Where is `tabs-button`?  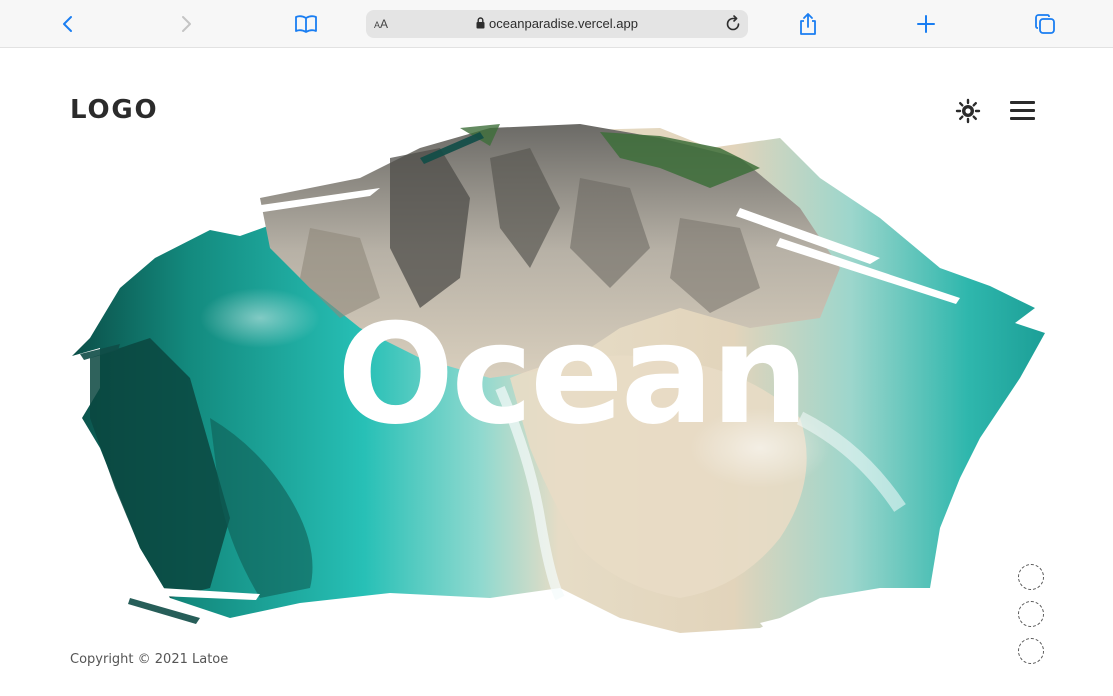
tabs-button is located at coordinates (1045, 24).